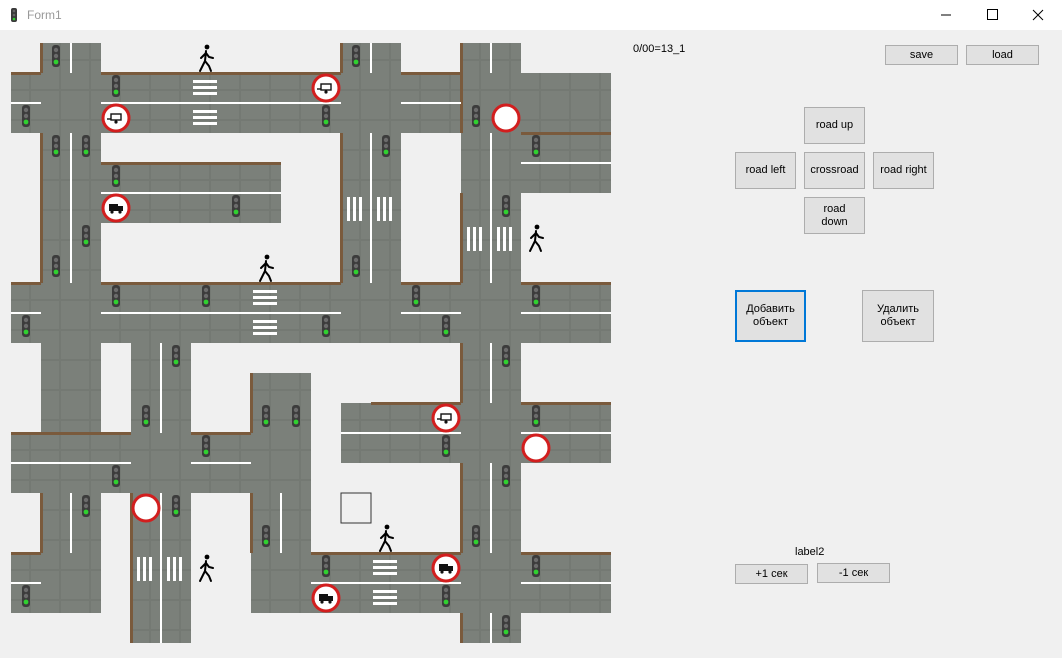 Image resolution: width=1062 pixels, height=658 pixels. I want to click on minimize-button, so click(946, 15).